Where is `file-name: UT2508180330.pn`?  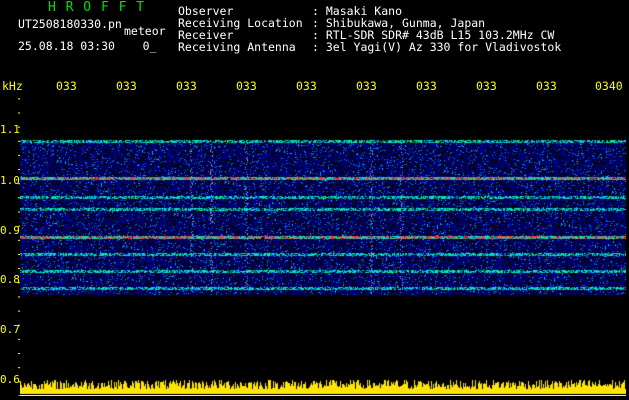
file-name: UT2508180330.pn is located at coordinates (70, 24).